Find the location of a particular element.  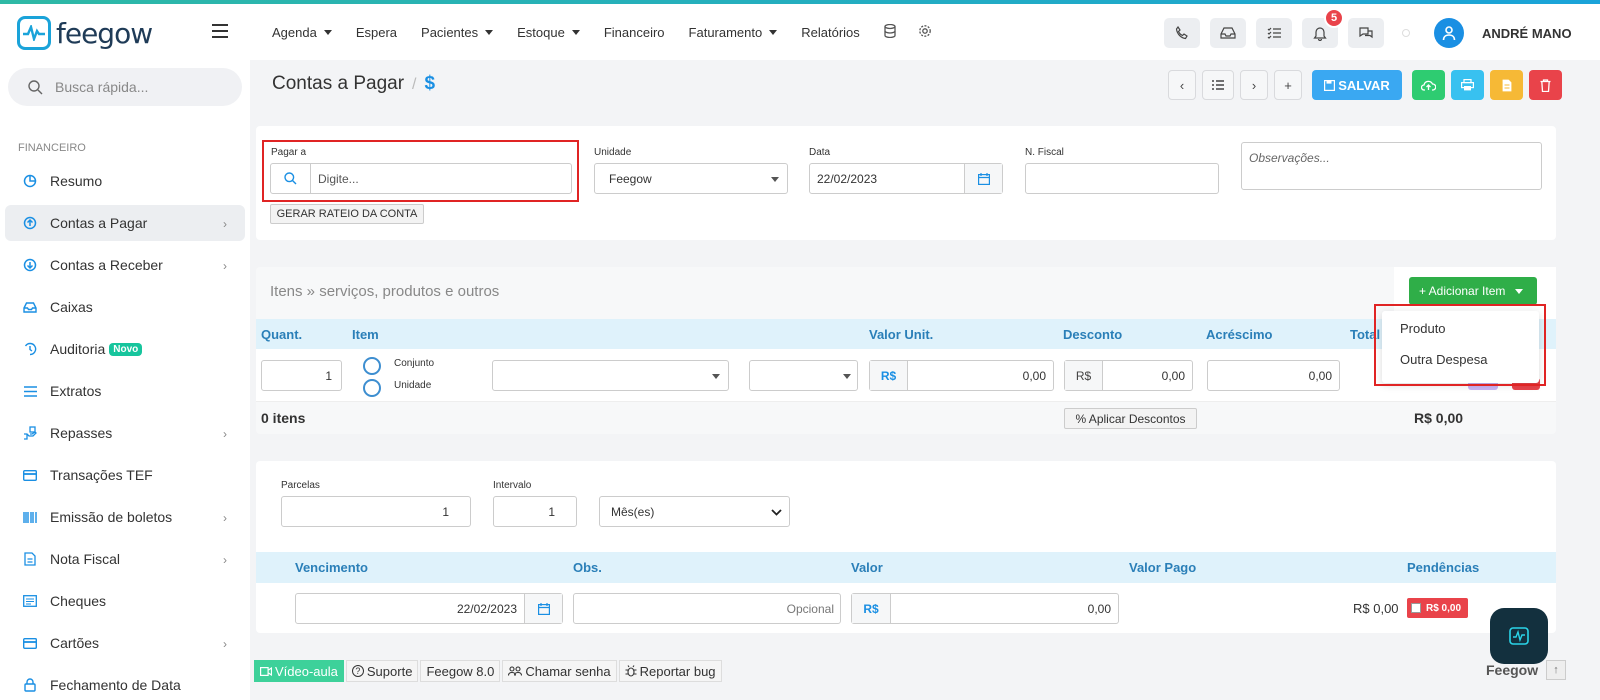

checkbox is located at coordinates (1416, 608).